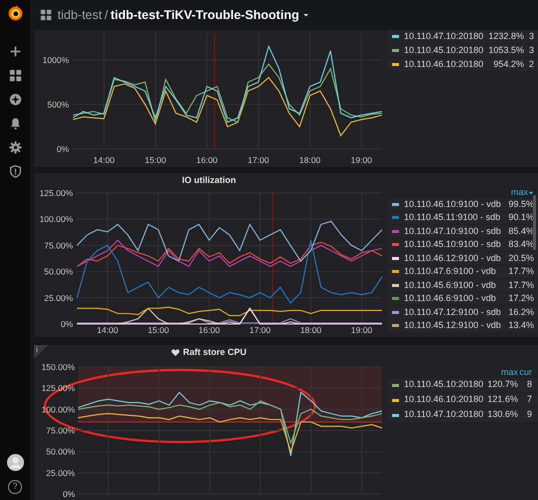 The image size is (538, 500). What do you see at coordinates (520, 244) in the screenshot?
I see `legend-value: 83.4%` at bounding box center [520, 244].